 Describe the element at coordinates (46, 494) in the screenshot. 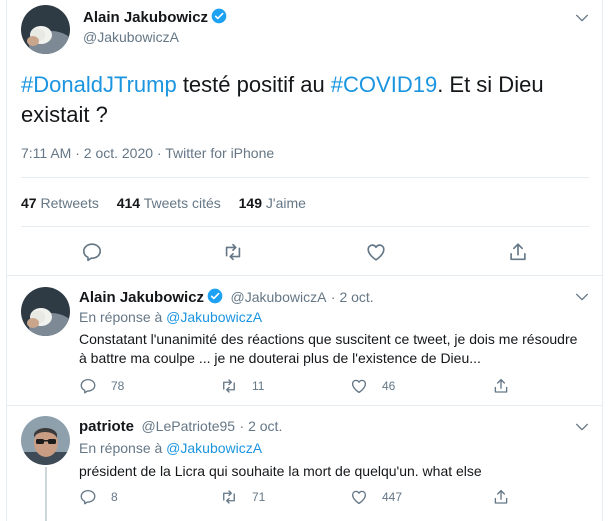

I see `thread-line` at that location.